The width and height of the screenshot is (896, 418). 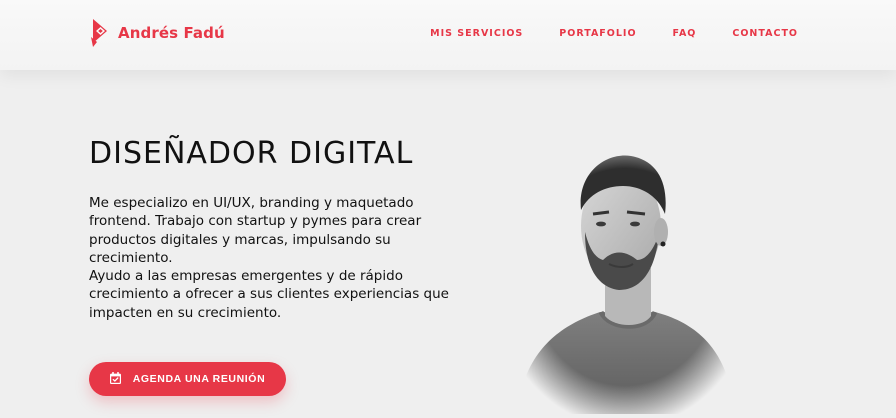 I want to click on main-nav: MIS SERVICIOS PORTAFOLIO FAQ CONTACTO, so click(x=614, y=33).